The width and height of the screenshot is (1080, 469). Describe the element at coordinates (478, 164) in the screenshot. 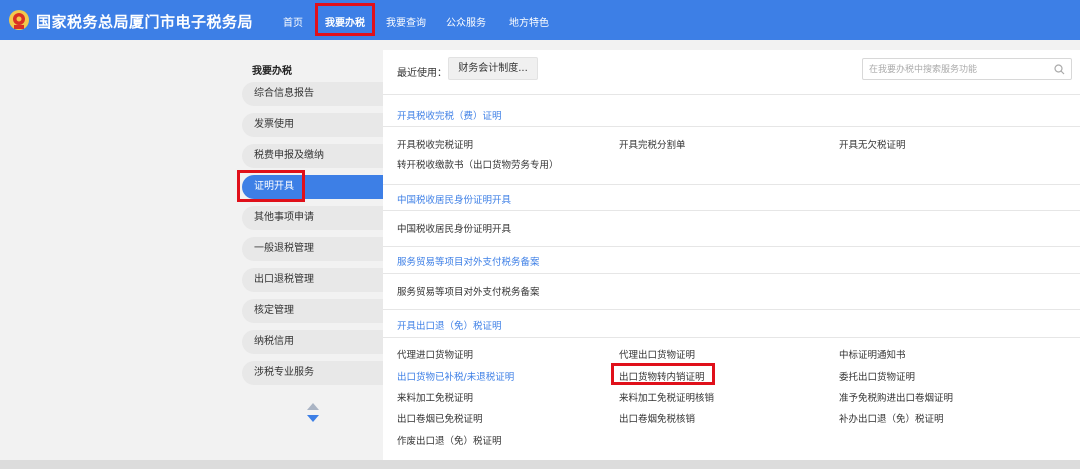

I see `link-transfer-payment-book: 转开税收缴款书（出口货物劳务专用）` at that location.